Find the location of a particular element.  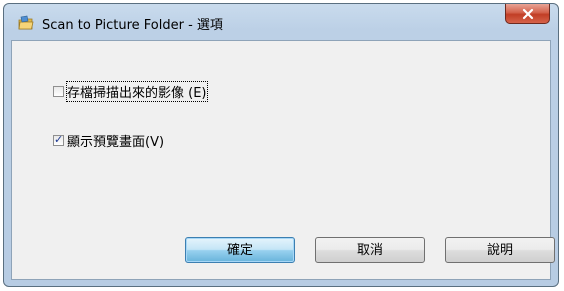

help-button: 說明 is located at coordinates (500, 250).